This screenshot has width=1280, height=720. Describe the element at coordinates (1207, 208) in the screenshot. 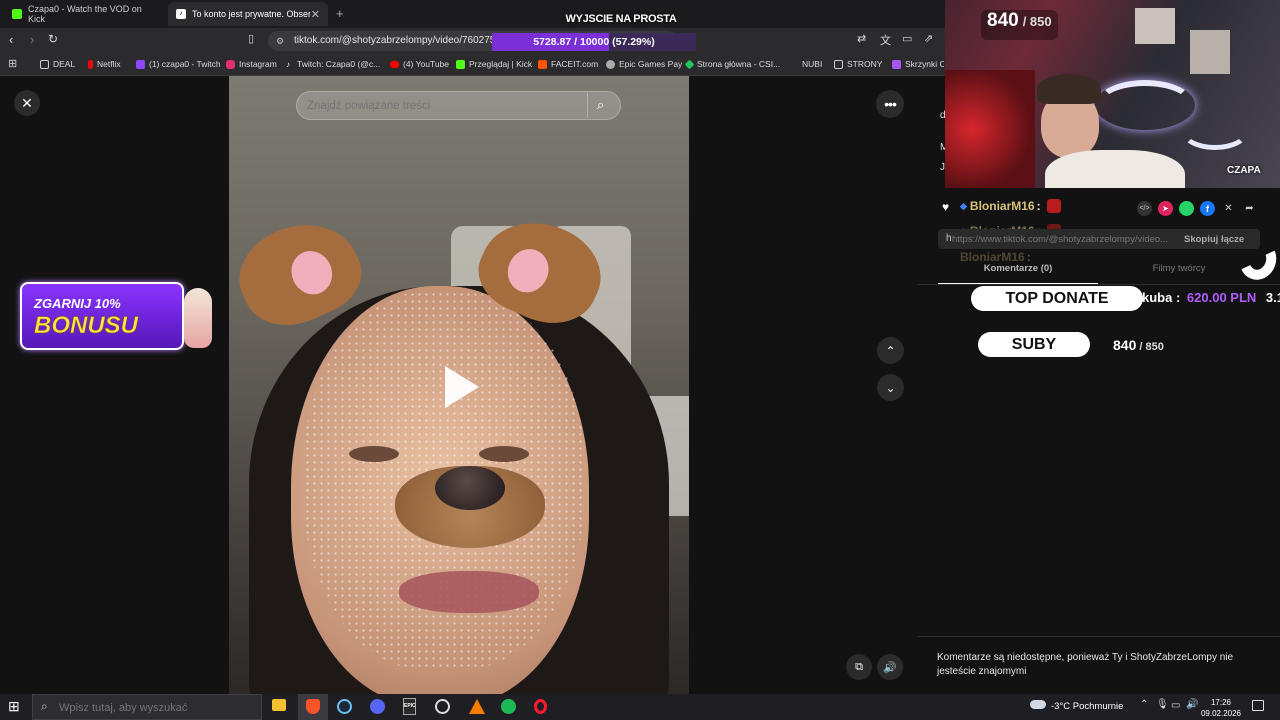

I see `facebook-icon: f` at that location.